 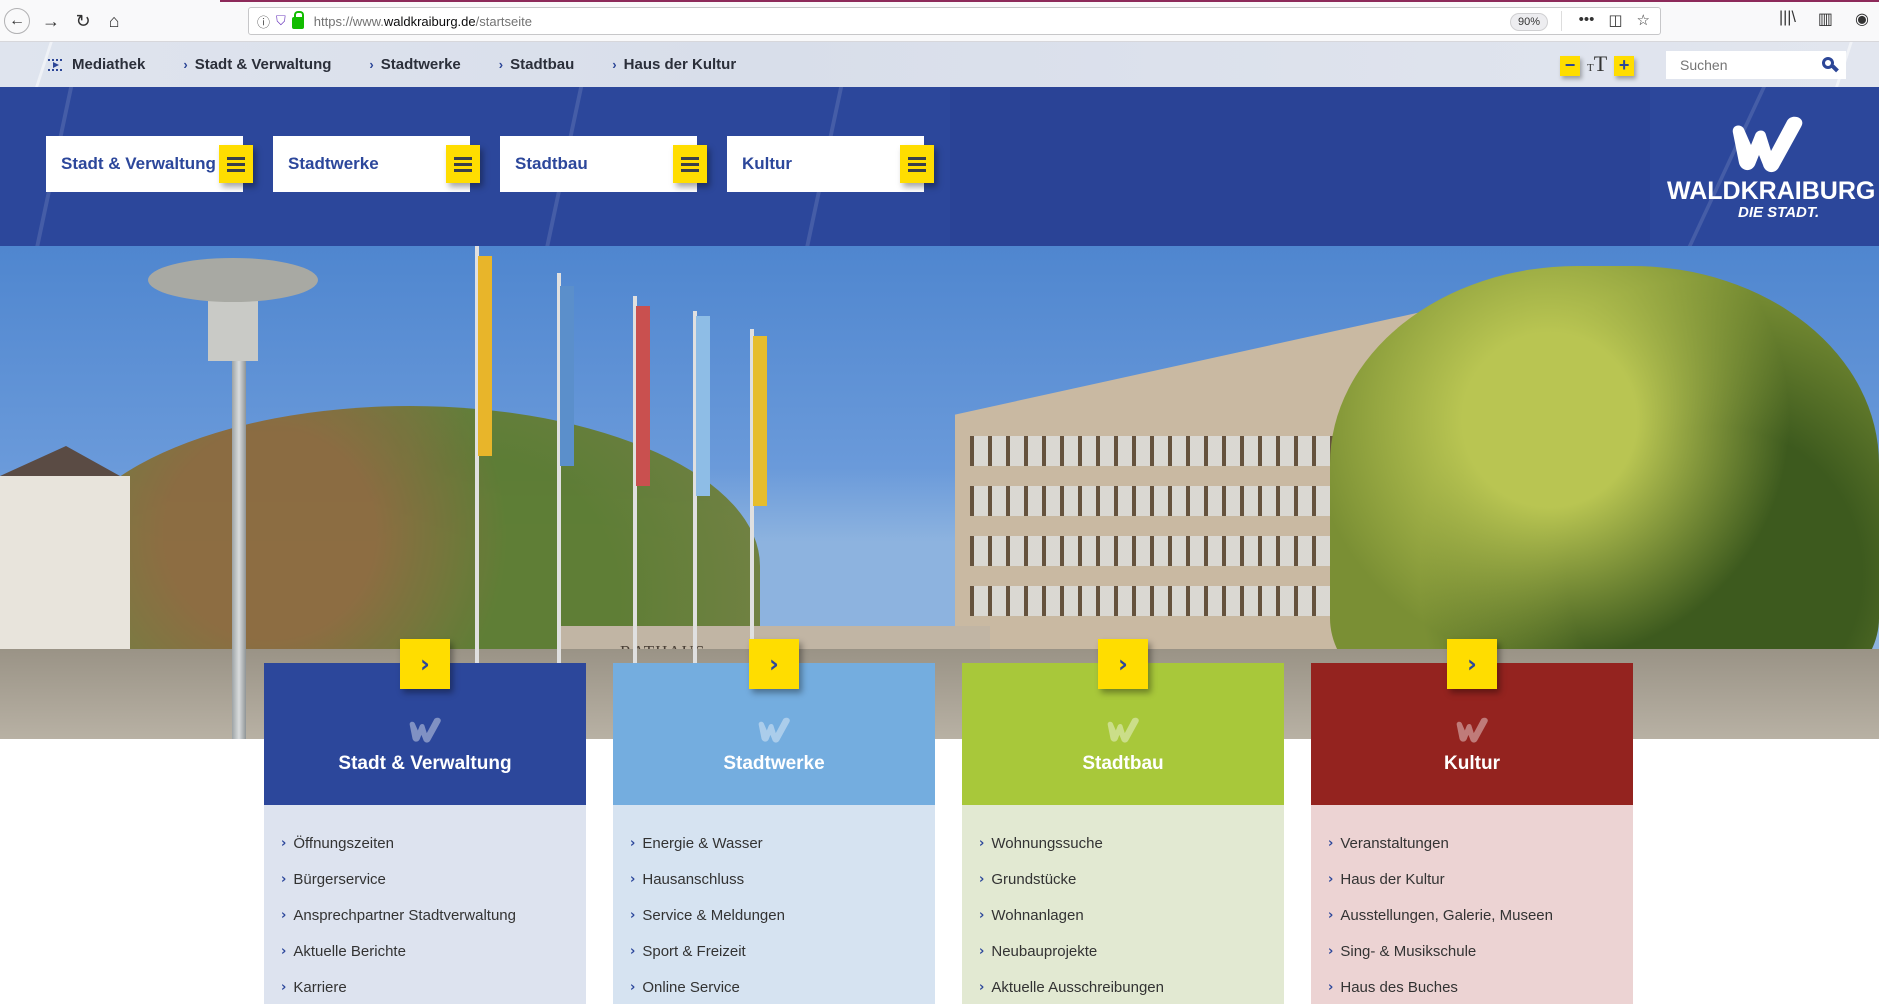 What do you see at coordinates (1472, 843) in the screenshot?
I see `list-item: › Veranstaltungen` at bounding box center [1472, 843].